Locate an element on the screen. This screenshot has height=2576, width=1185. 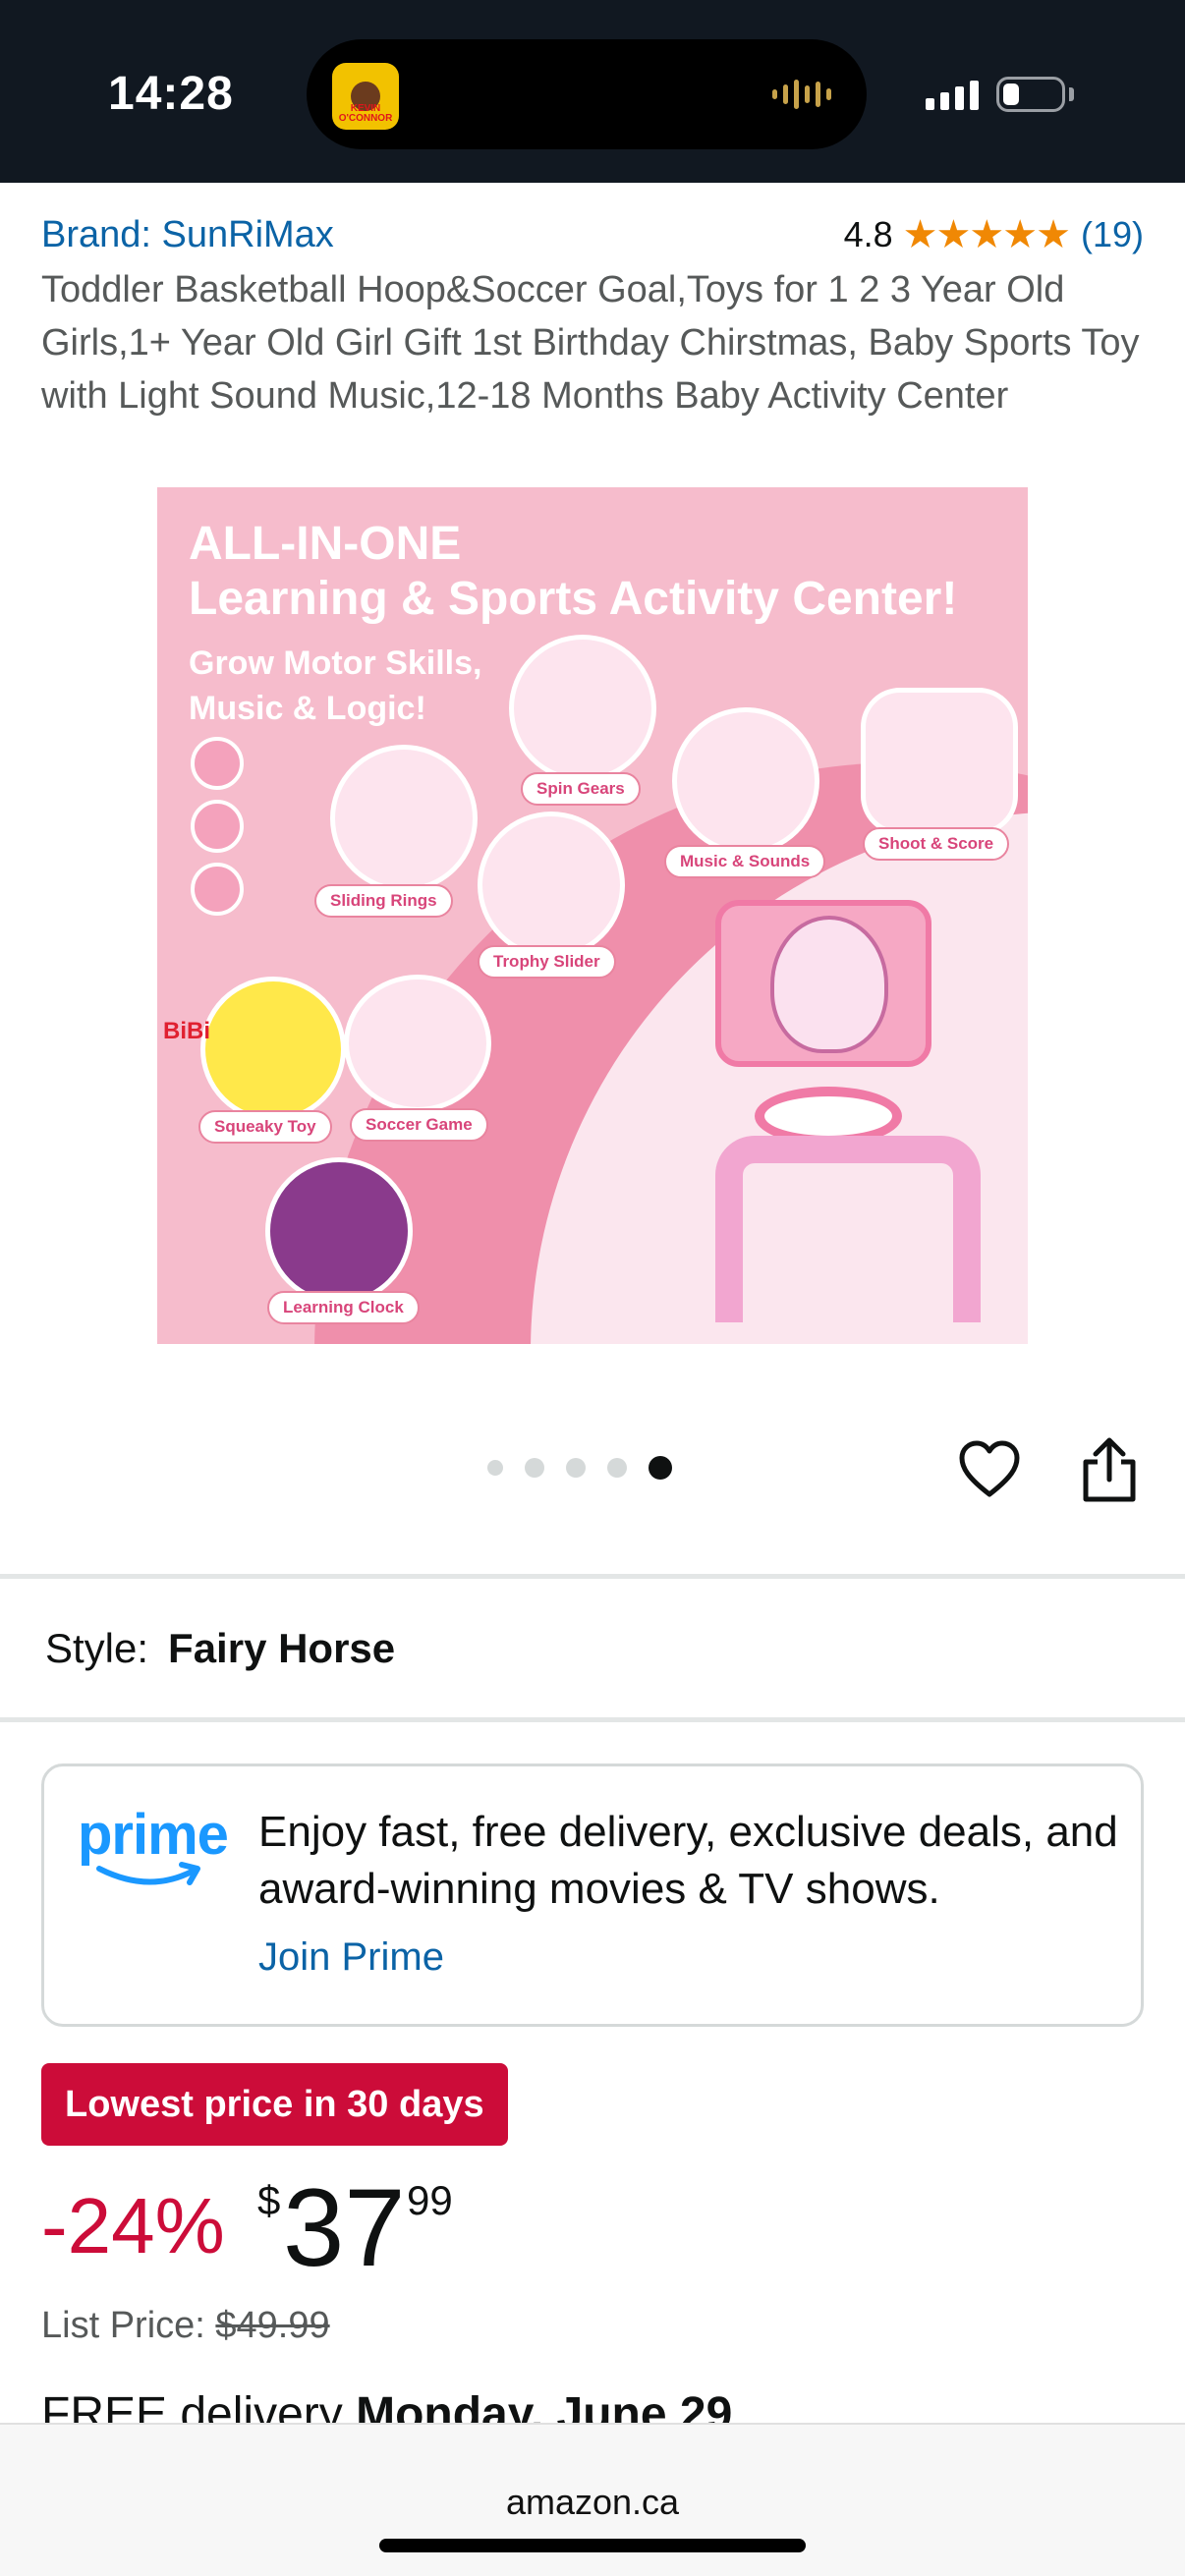
rating-count-link: (19) is located at coordinates (1112, 234).